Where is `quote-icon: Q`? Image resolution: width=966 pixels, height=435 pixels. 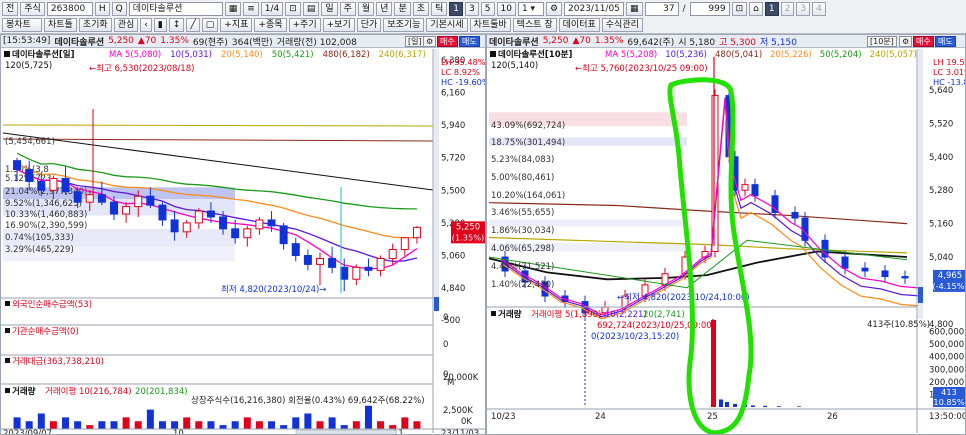
quote-icon: Q is located at coordinates (119, 9).